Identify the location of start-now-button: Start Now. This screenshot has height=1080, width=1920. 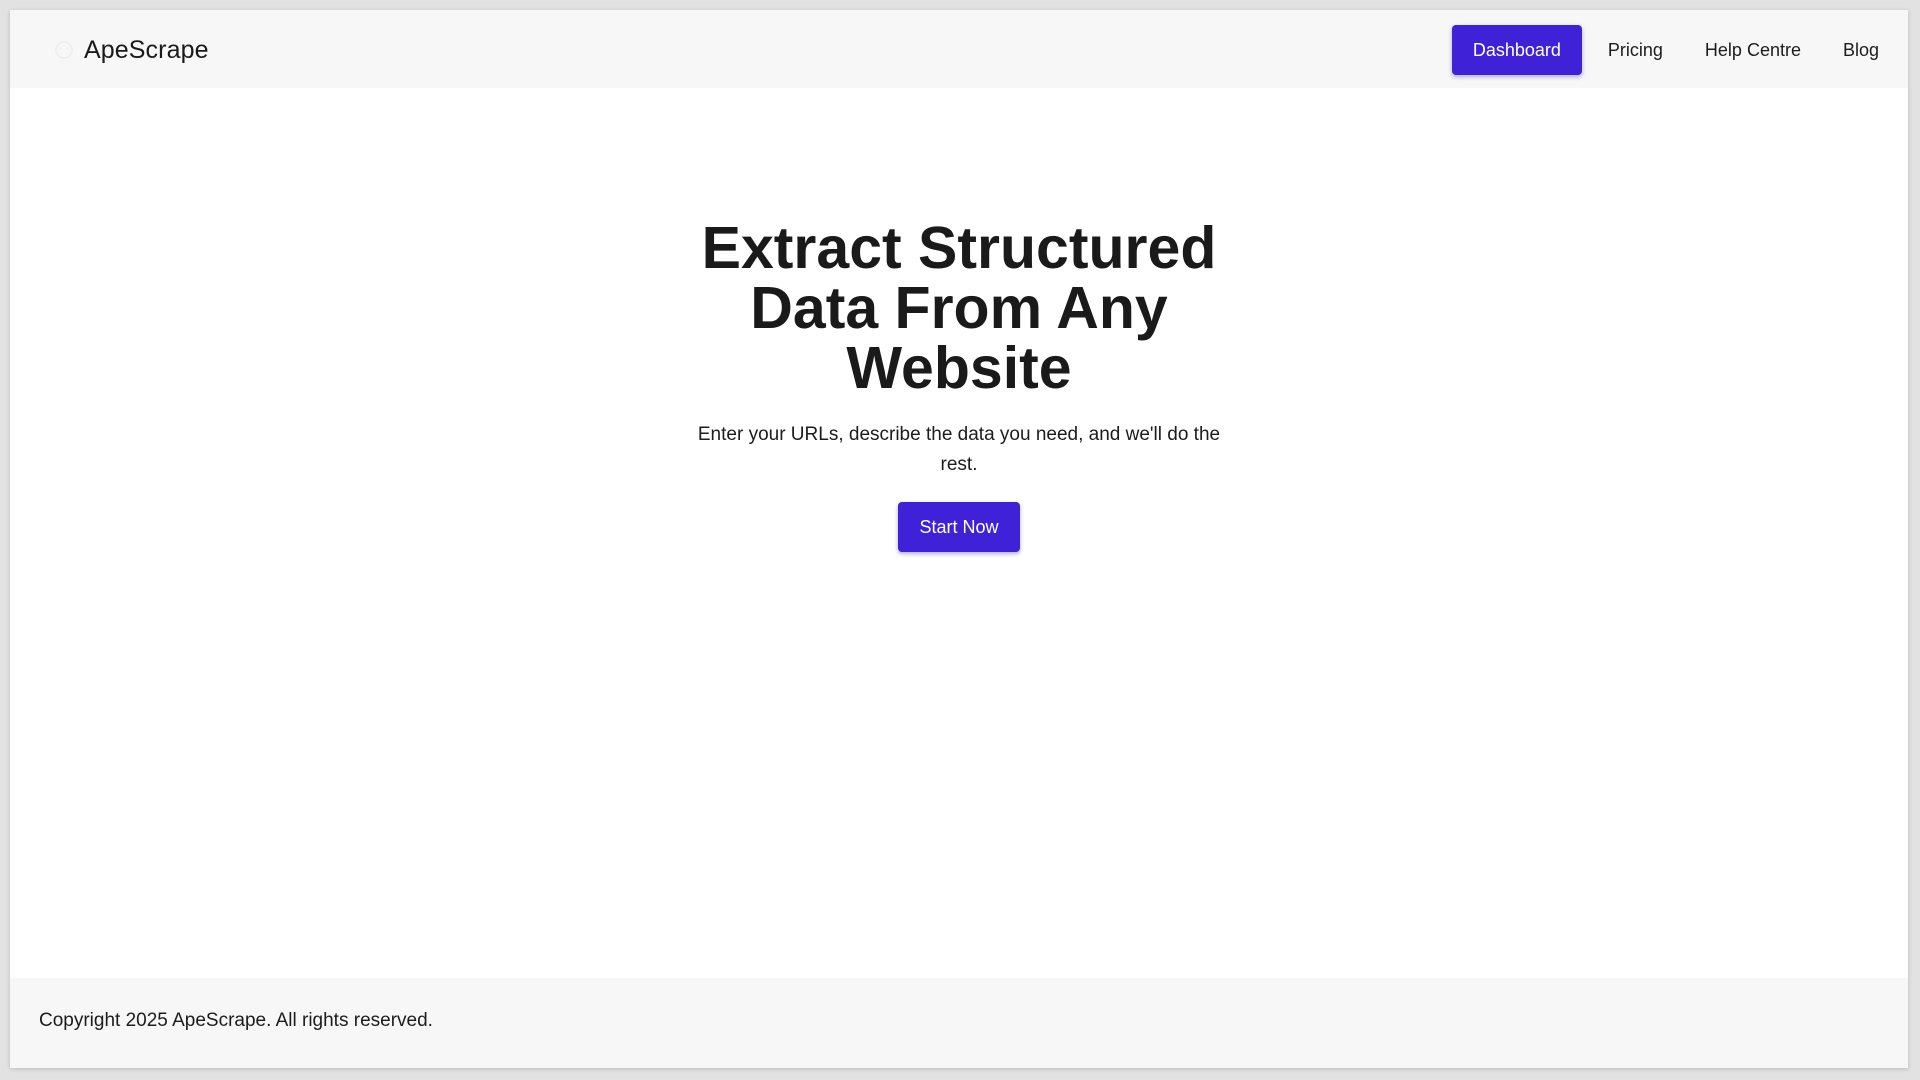
(959, 527).